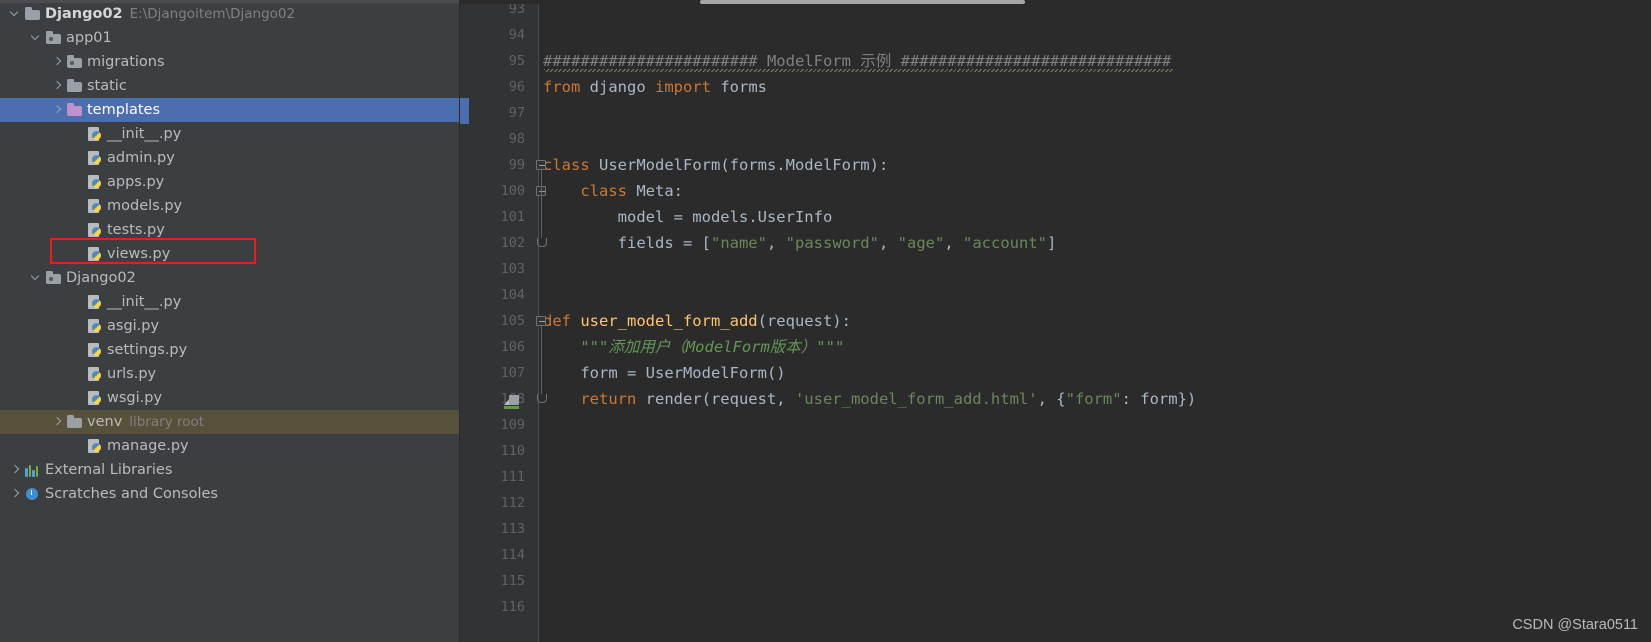  What do you see at coordinates (512, 607) in the screenshot?
I see `line-number: 116` at bounding box center [512, 607].